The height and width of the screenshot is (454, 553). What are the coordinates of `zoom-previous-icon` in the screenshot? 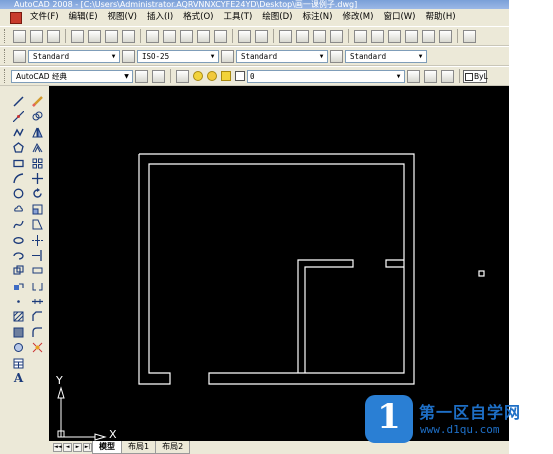 It's located at (336, 36).